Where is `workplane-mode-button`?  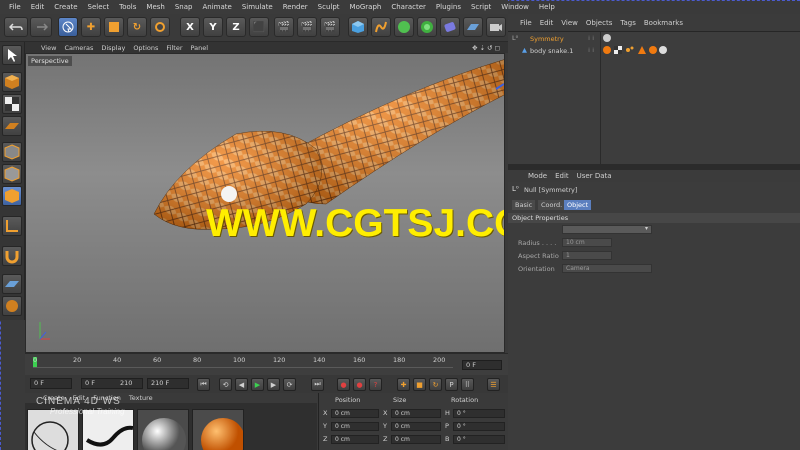 workplane-mode-button is located at coordinates (12, 126).